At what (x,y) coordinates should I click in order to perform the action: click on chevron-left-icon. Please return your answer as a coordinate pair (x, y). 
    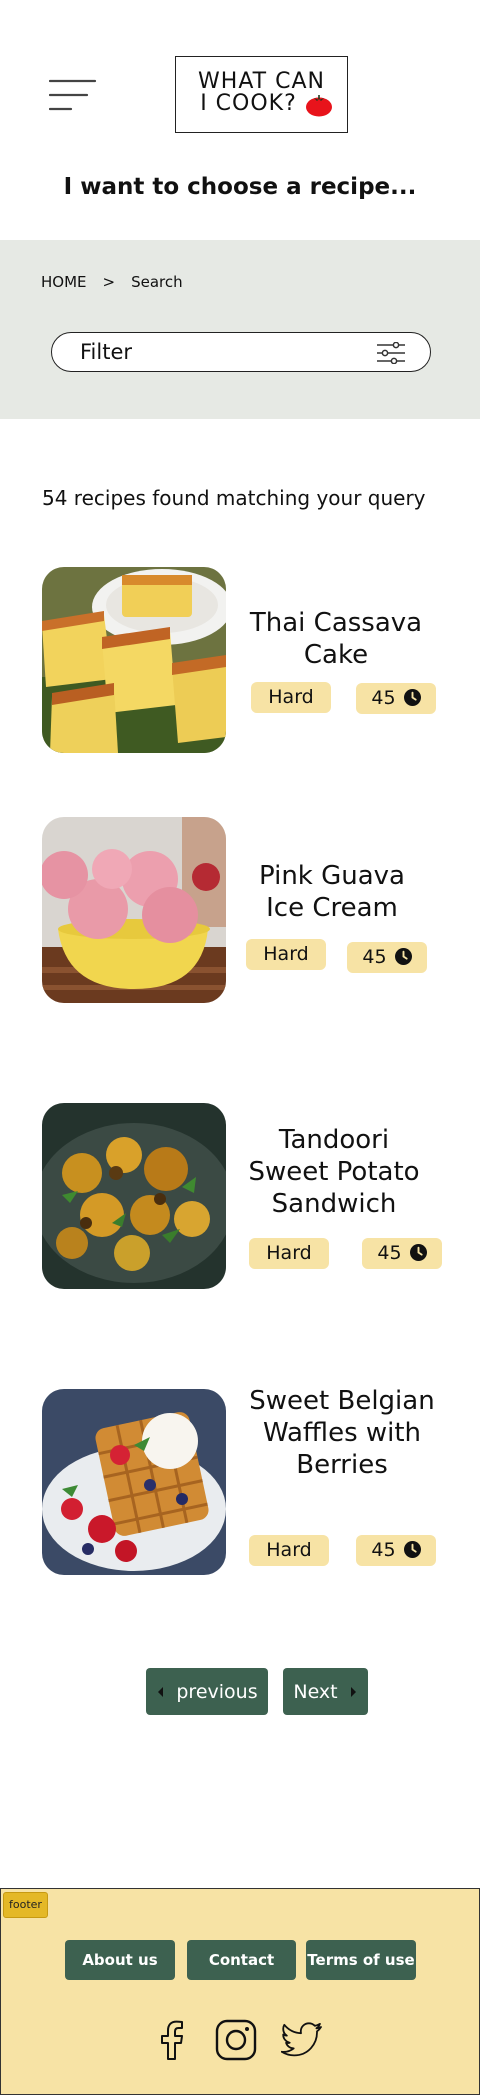
    Looking at the image, I should click on (161, 1691).